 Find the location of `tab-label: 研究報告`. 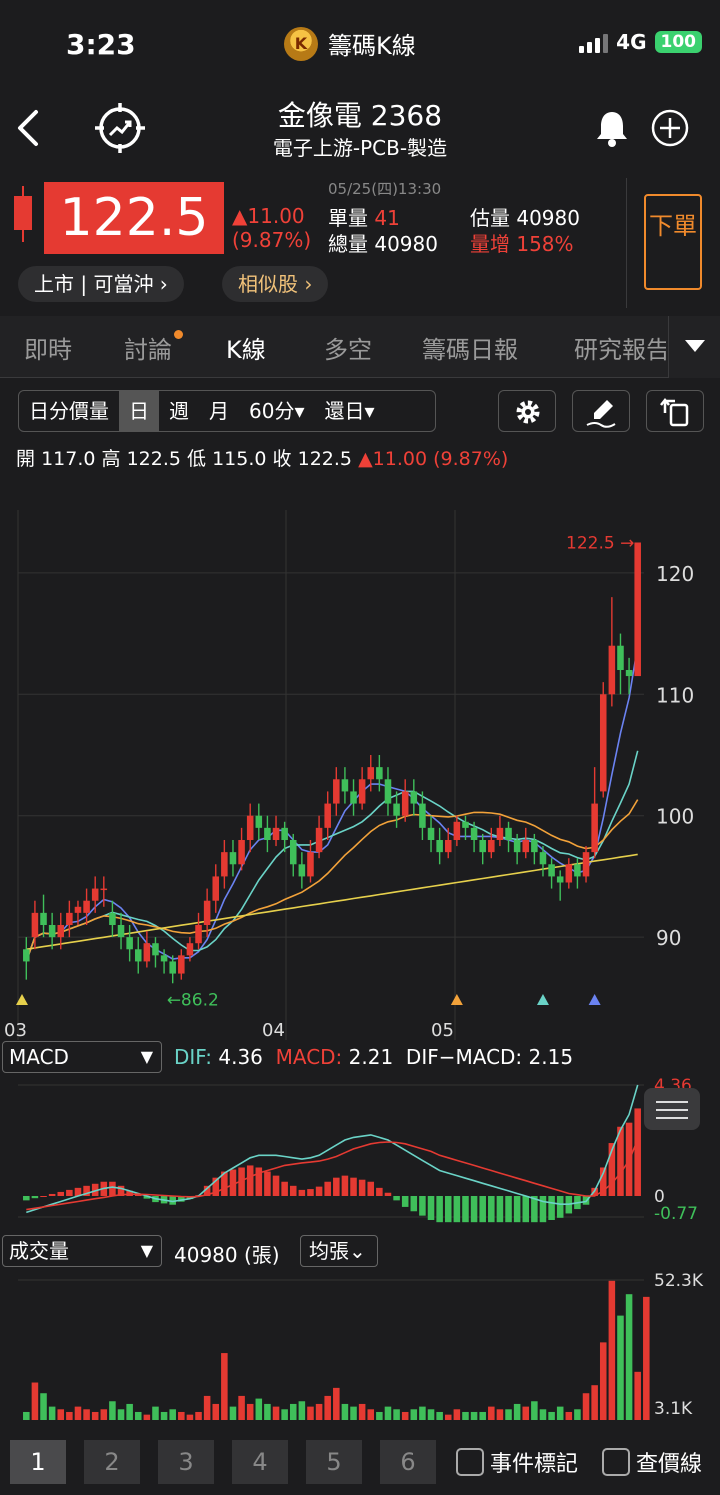

tab-label: 研究報告 is located at coordinates (620, 350).